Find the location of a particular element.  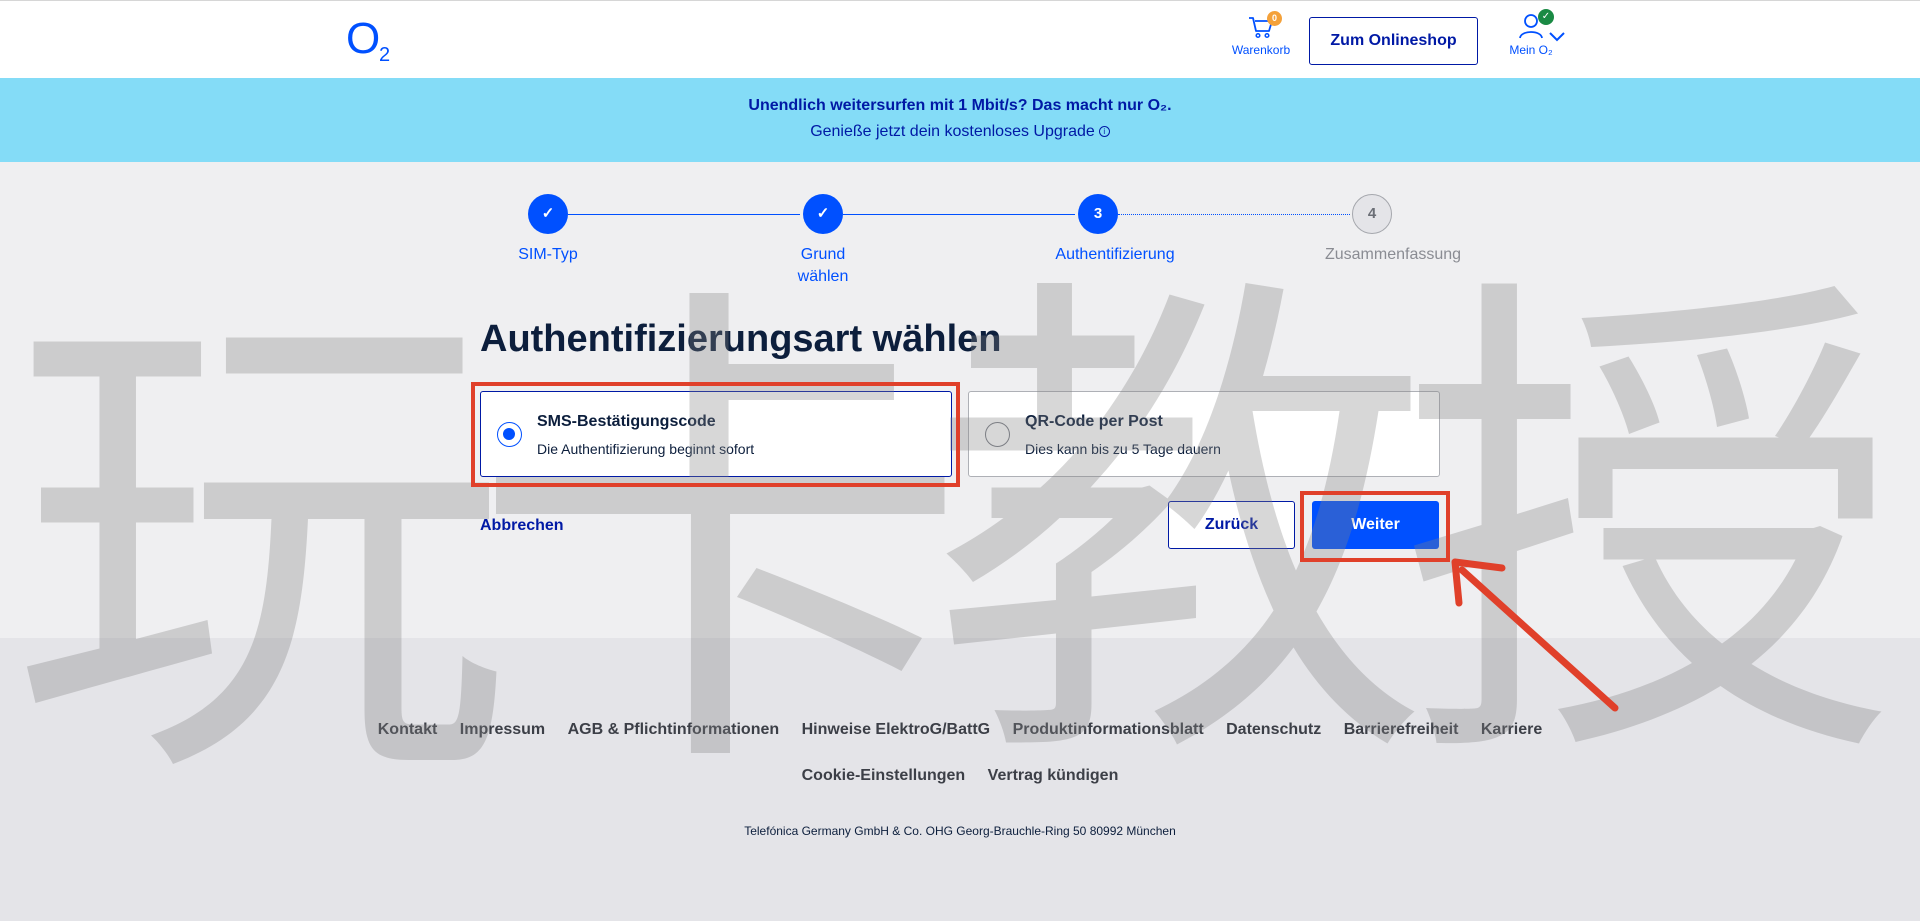

footer-link-kontakt: Kontakt is located at coordinates (408, 730).